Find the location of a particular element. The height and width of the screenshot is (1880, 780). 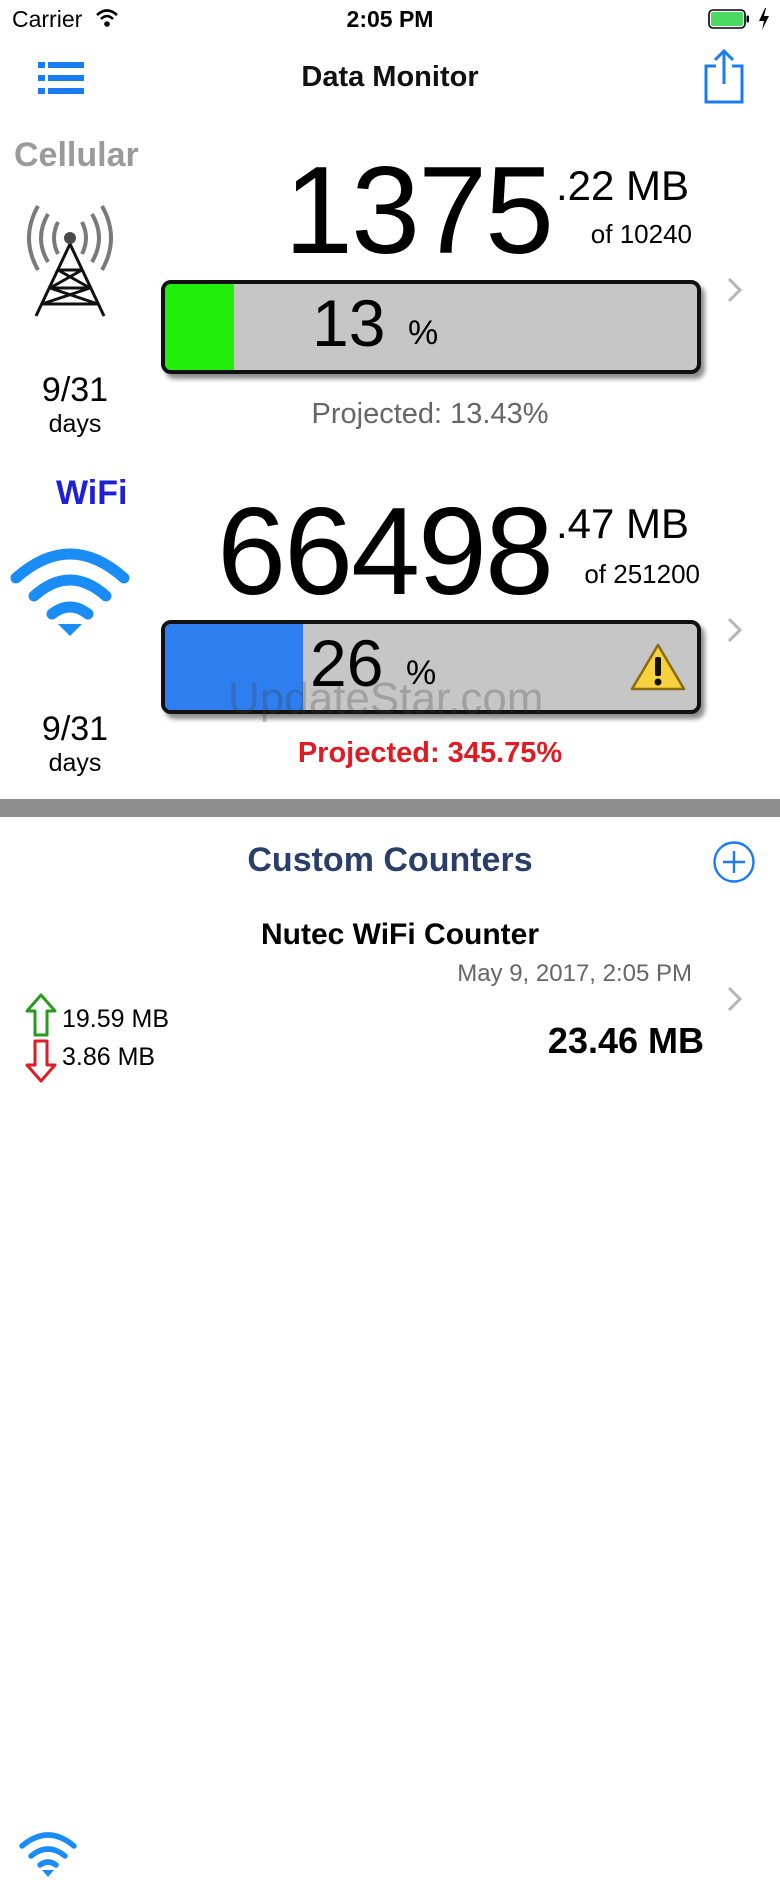

cellular-usage-whole: 1375 is located at coordinates (419, 211).